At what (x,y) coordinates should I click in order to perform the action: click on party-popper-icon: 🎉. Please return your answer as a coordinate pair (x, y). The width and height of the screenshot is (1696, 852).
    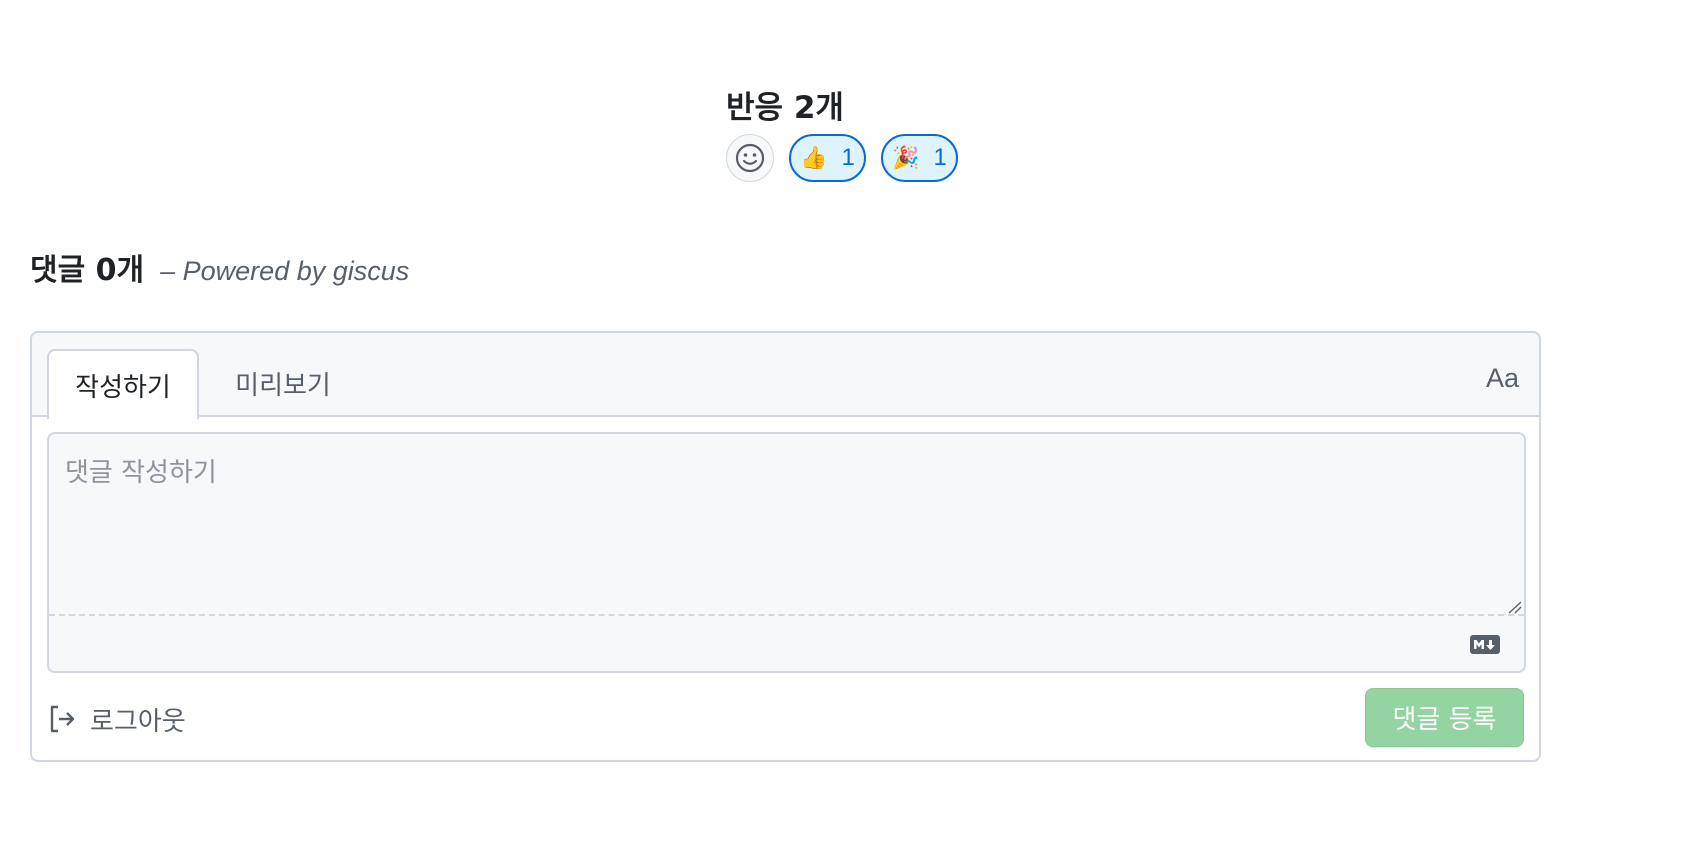
    Looking at the image, I should click on (906, 157).